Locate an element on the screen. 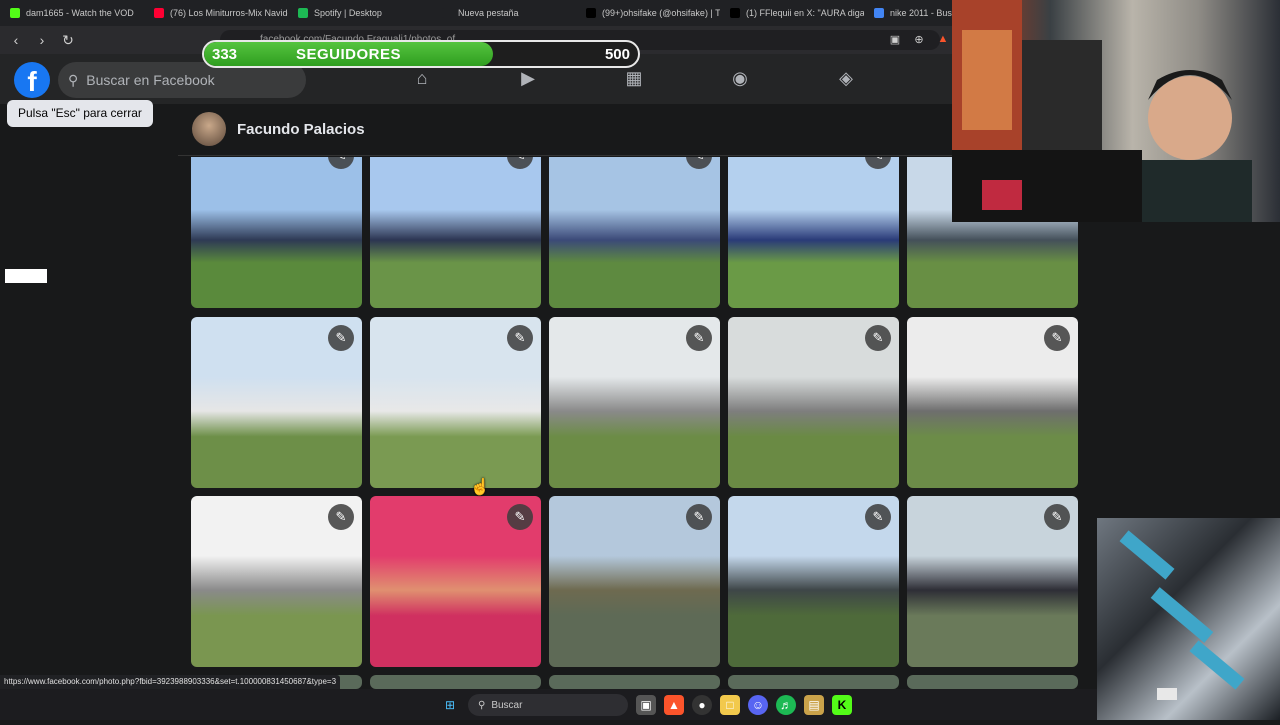 This screenshot has height=725, width=1280. brave-shield-icon: ▲ is located at coordinates (943, 39).